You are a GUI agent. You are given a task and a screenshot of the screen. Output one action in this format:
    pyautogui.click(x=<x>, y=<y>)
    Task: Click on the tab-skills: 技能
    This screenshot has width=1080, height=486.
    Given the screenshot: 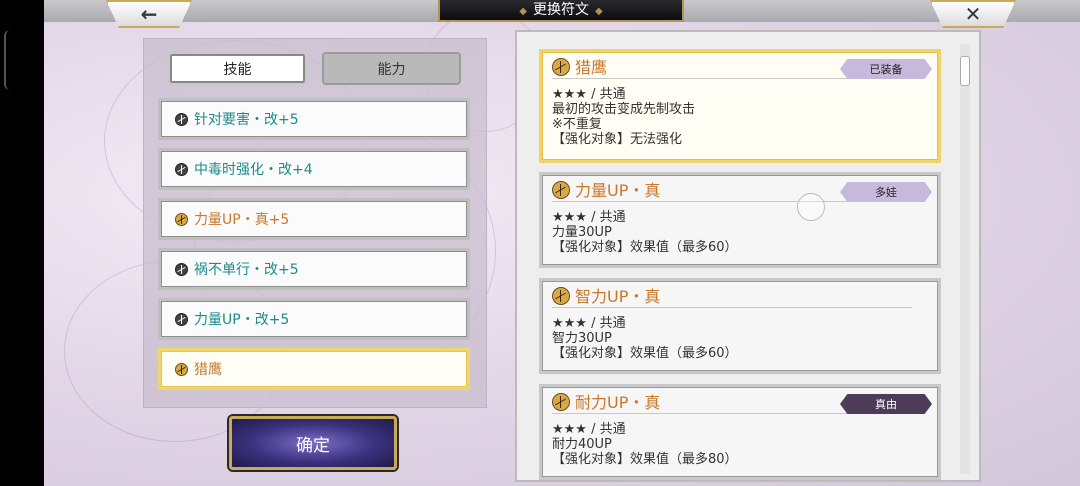 What is the action you would take?
    pyautogui.click(x=237, y=68)
    